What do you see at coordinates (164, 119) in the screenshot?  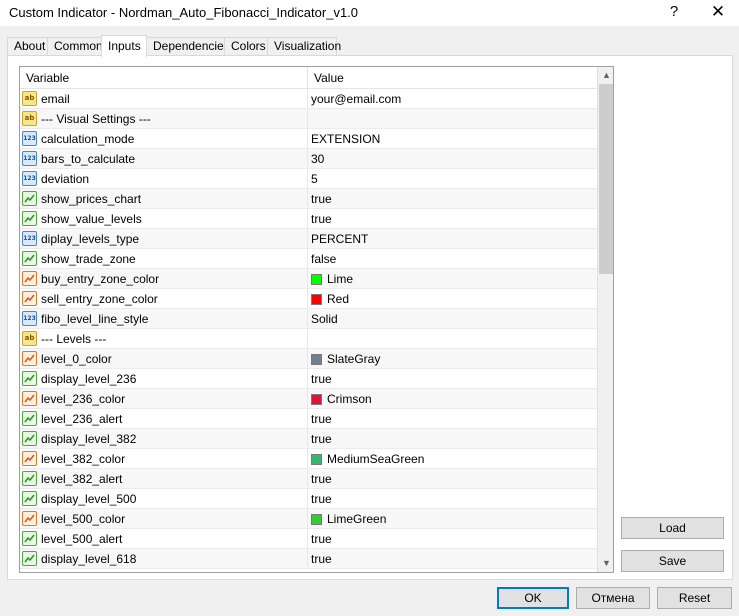 I see `variable-cell: ab --- Visual Settings ---` at bounding box center [164, 119].